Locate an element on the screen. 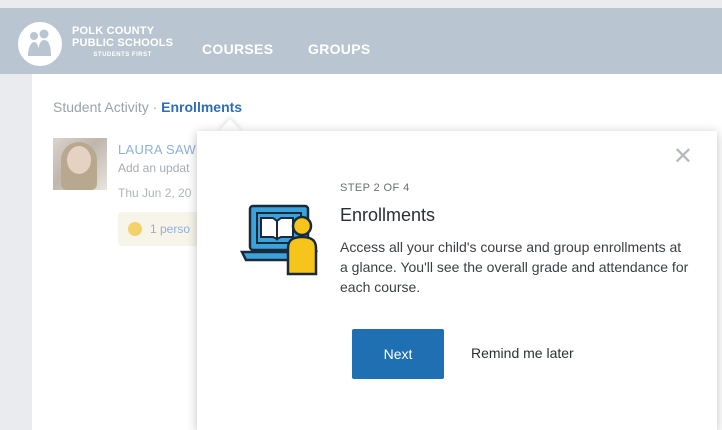 Image resolution: width=722 pixels, height=430 pixels. breadcrumb-parent: Student Activity is located at coordinates (101, 107).